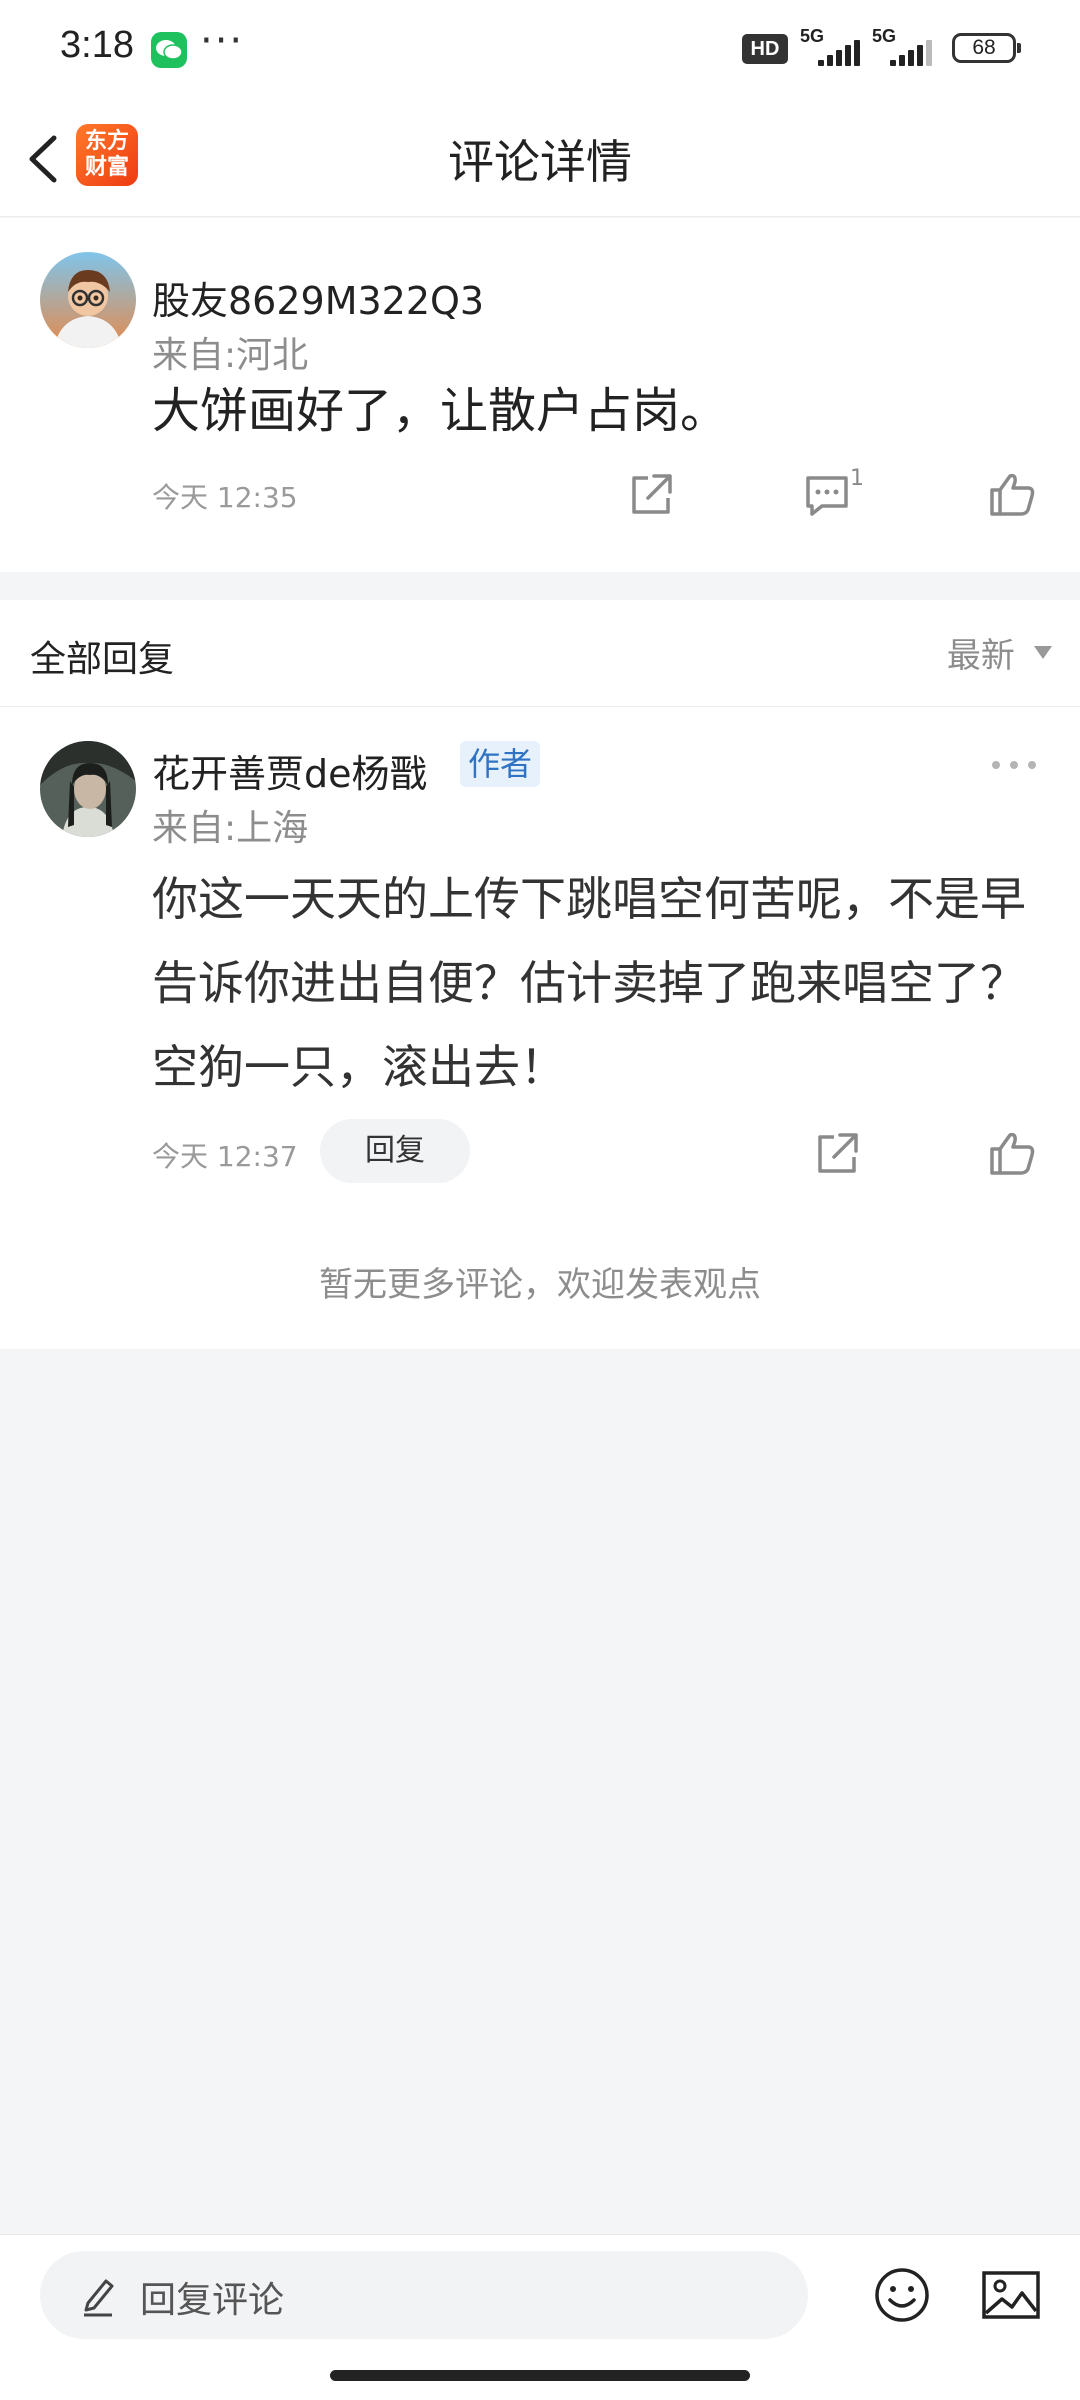 This screenshot has height=2400, width=1080. I want to click on image-icon, so click(1011, 2295).